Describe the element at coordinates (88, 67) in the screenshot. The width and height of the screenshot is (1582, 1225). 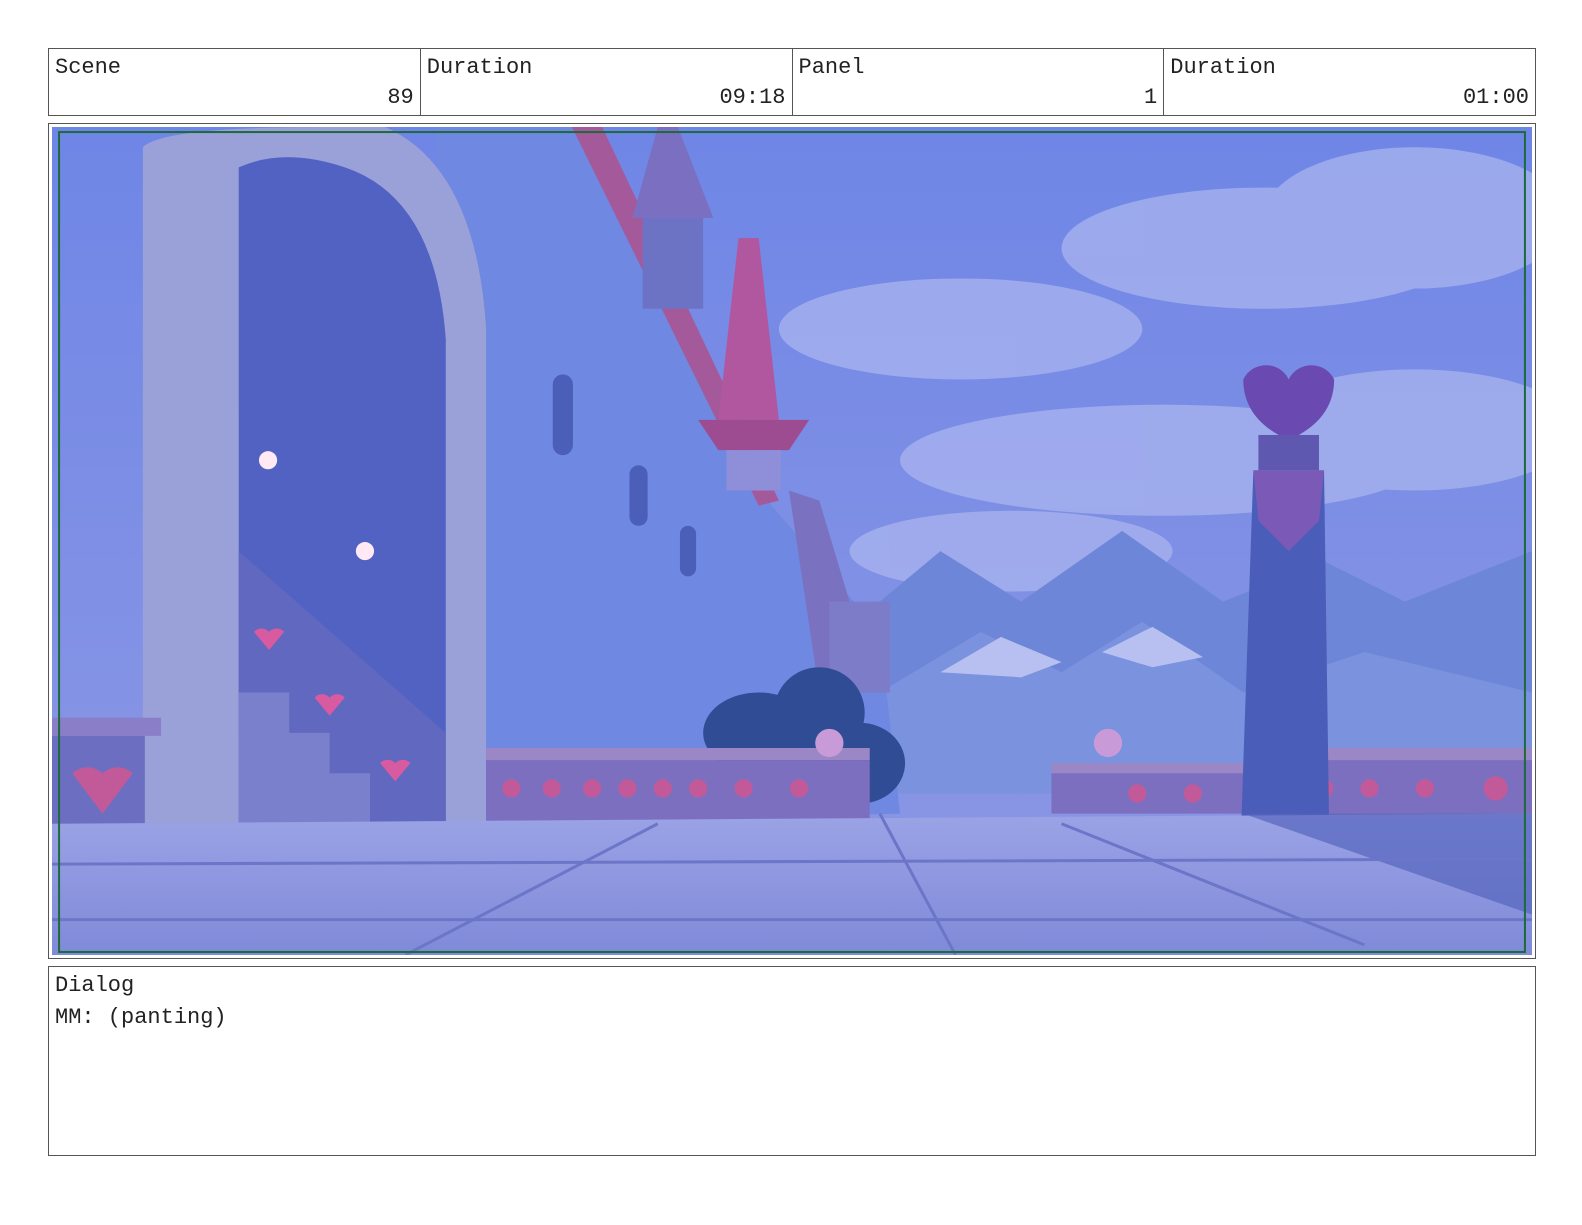
I see `scene-label: Scene` at that location.